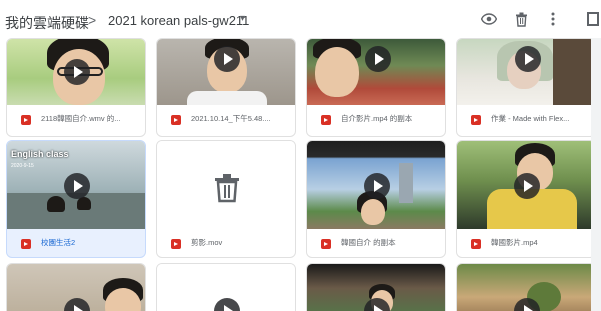 The height and width of the screenshot is (311, 601). I want to click on scrollbar, so click(596, 174).